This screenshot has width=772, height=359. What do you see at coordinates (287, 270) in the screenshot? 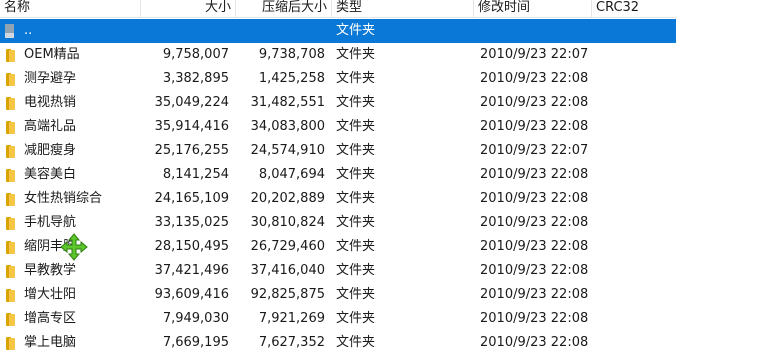
I see `row-compressed-size: 37,416,040` at bounding box center [287, 270].